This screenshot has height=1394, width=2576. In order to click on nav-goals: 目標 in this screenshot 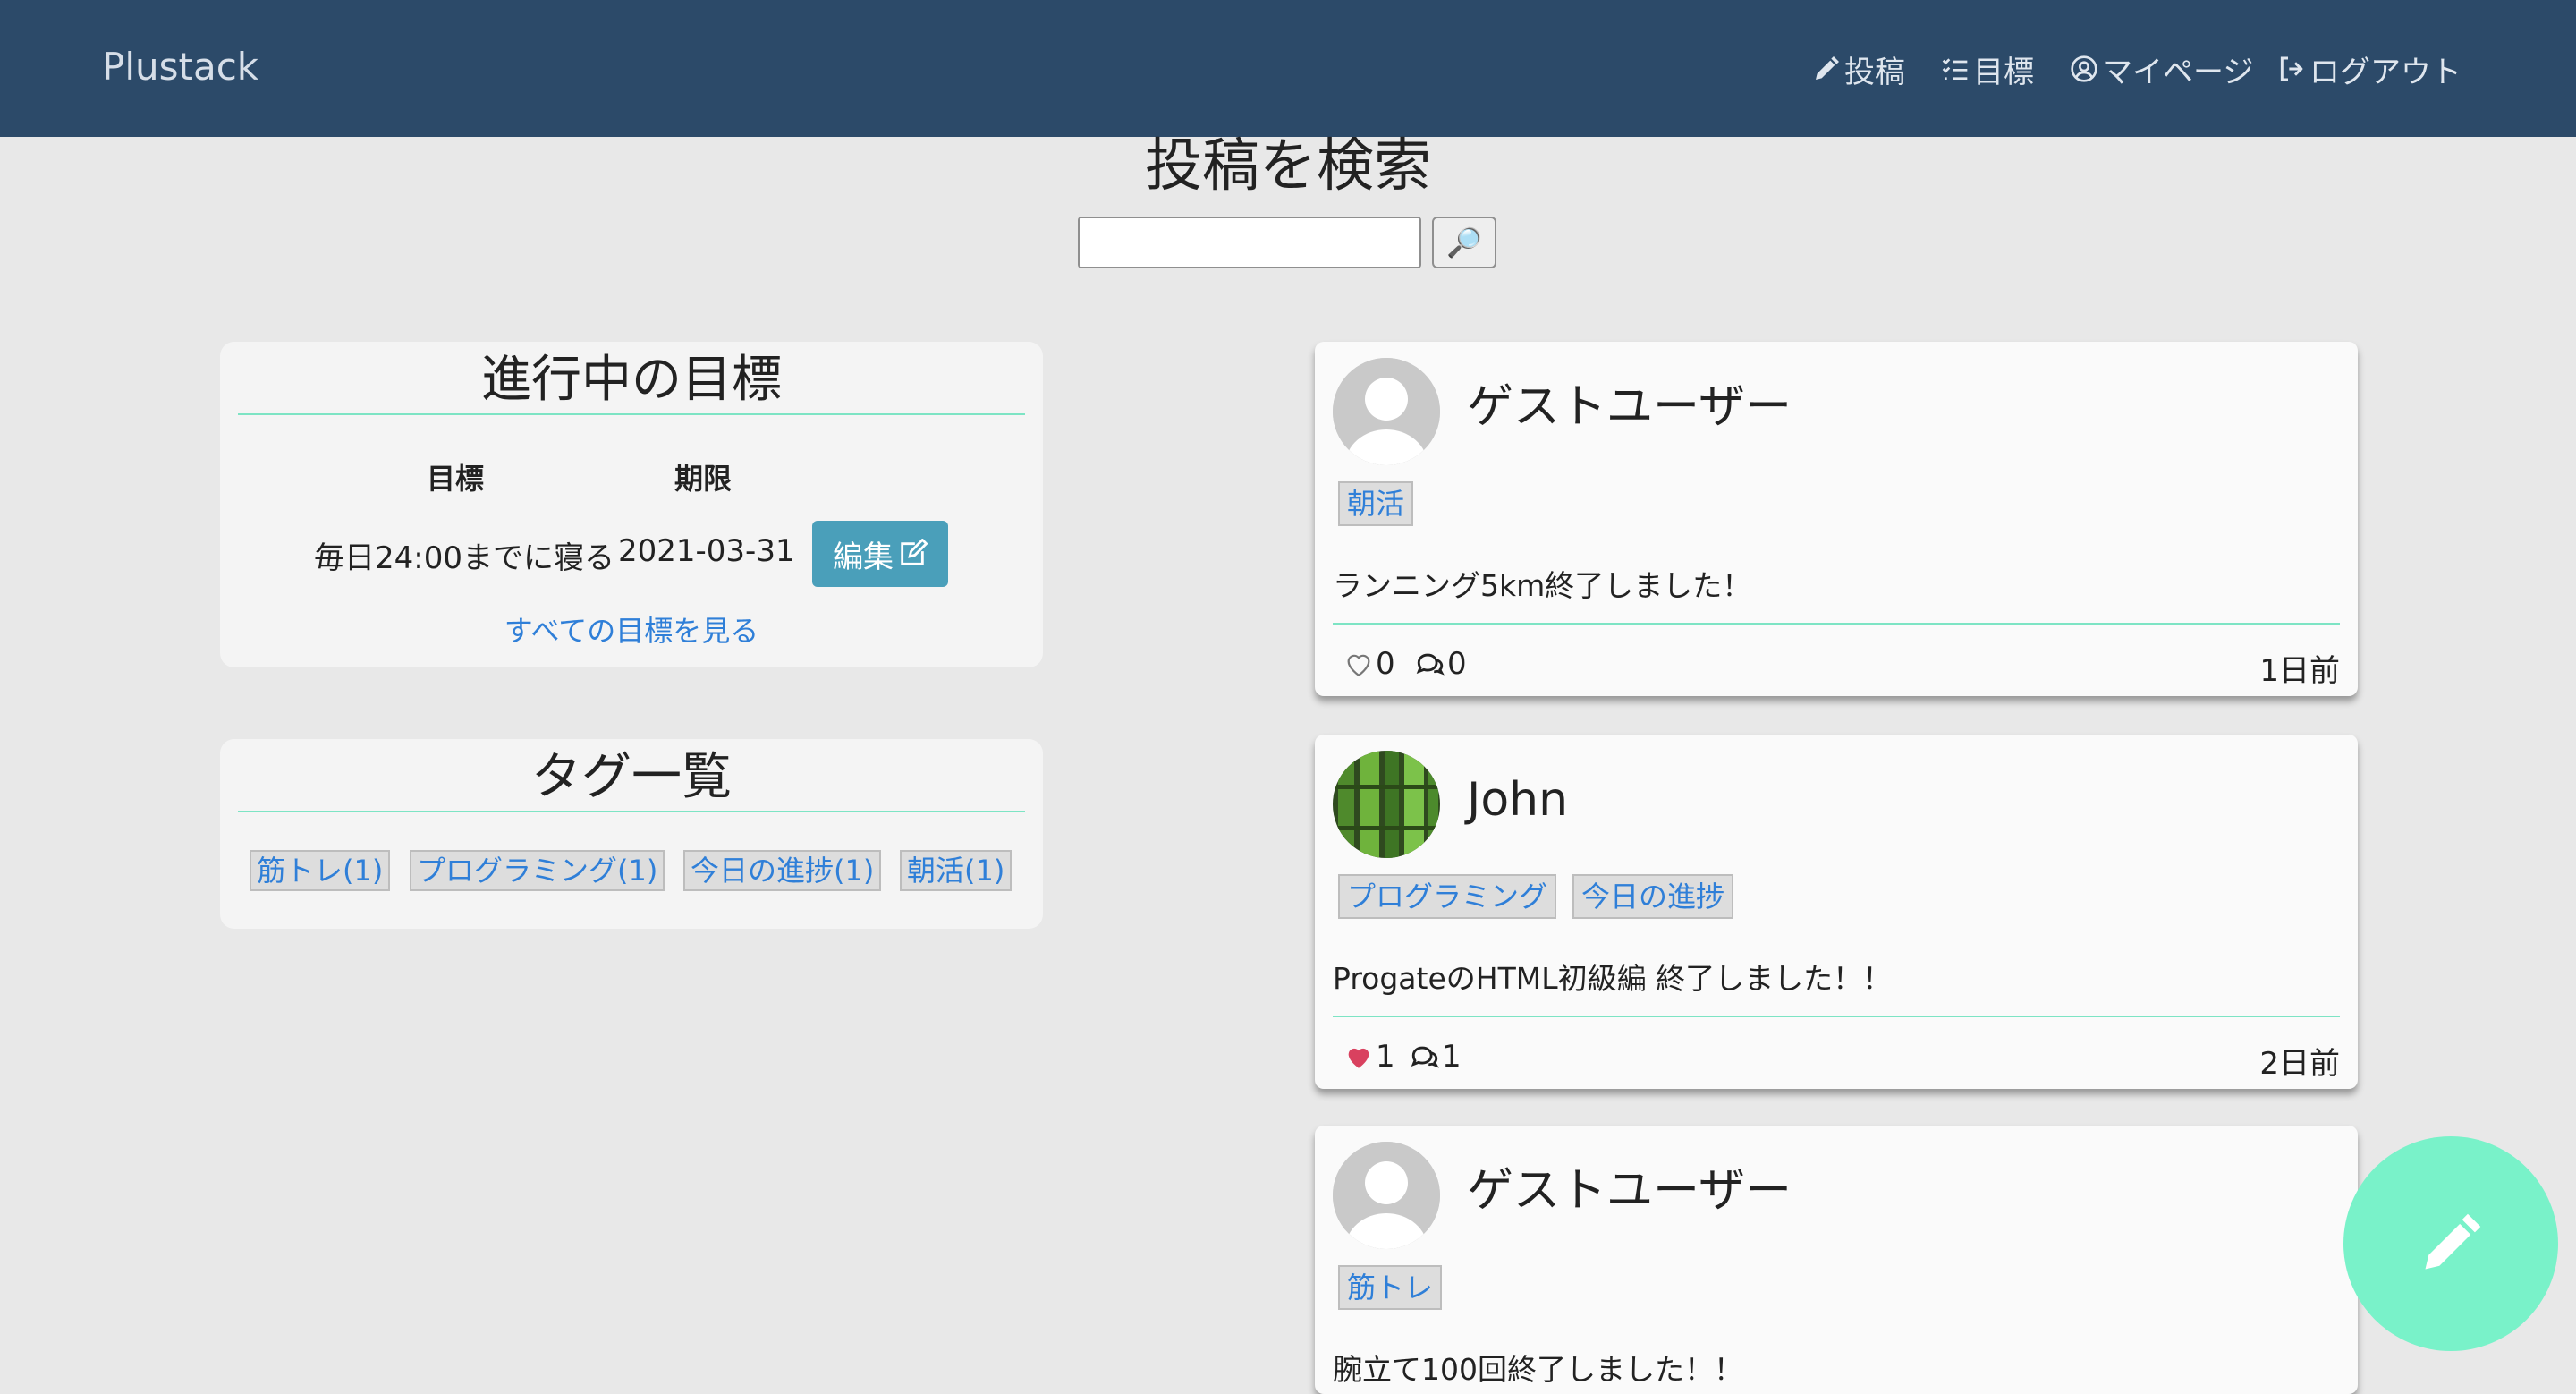, I will do `click(1987, 69)`.